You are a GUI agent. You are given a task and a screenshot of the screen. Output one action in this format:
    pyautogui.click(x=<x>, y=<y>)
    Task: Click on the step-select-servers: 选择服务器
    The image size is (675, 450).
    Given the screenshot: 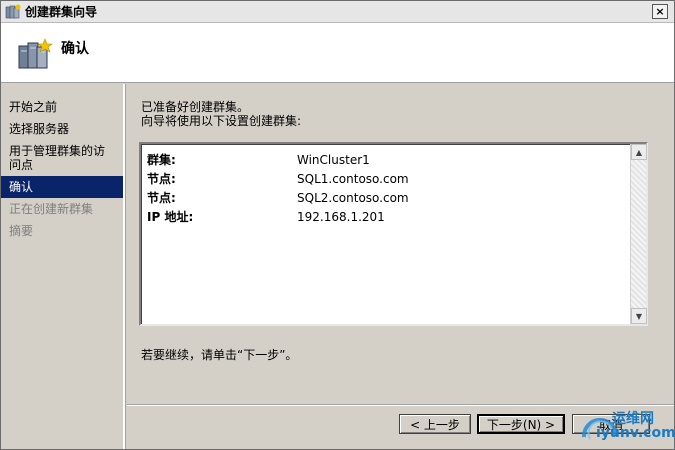 What is the action you would take?
    pyautogui.click(x=62, y=129)
    